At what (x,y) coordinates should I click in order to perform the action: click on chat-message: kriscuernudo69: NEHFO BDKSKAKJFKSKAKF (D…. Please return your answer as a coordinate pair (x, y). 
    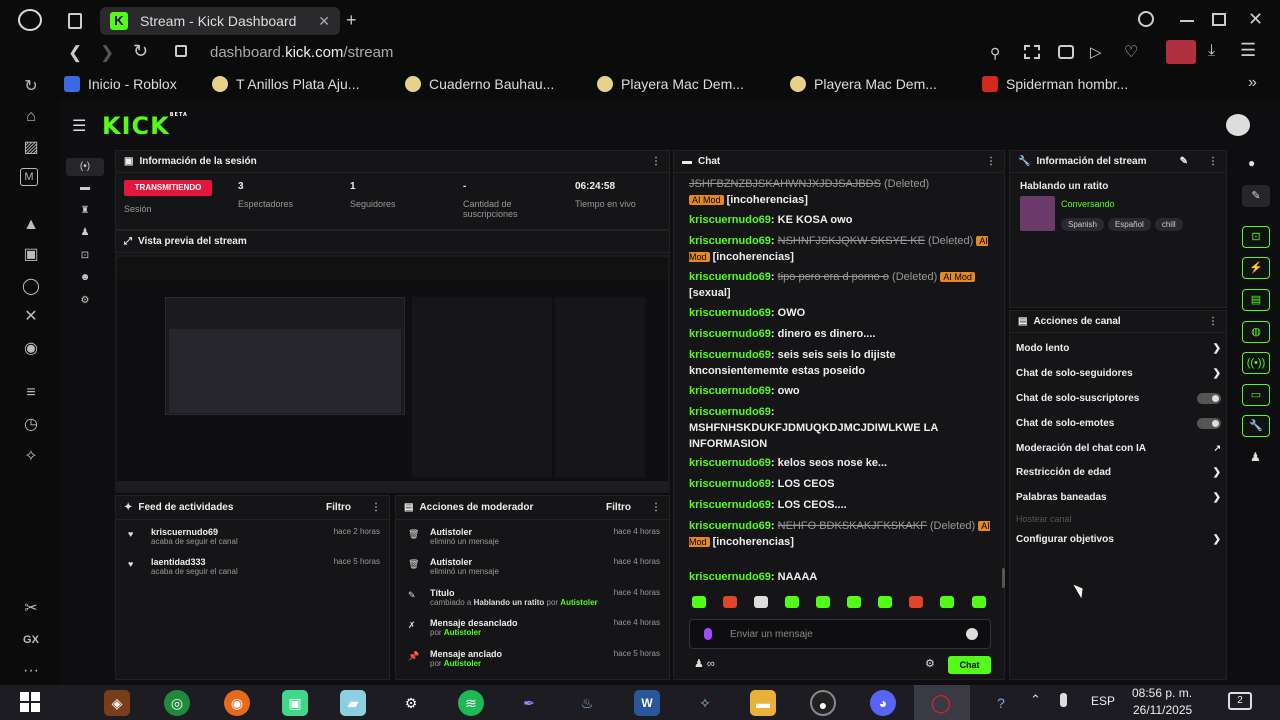
    Looking at the image, I should click on (841, 534).